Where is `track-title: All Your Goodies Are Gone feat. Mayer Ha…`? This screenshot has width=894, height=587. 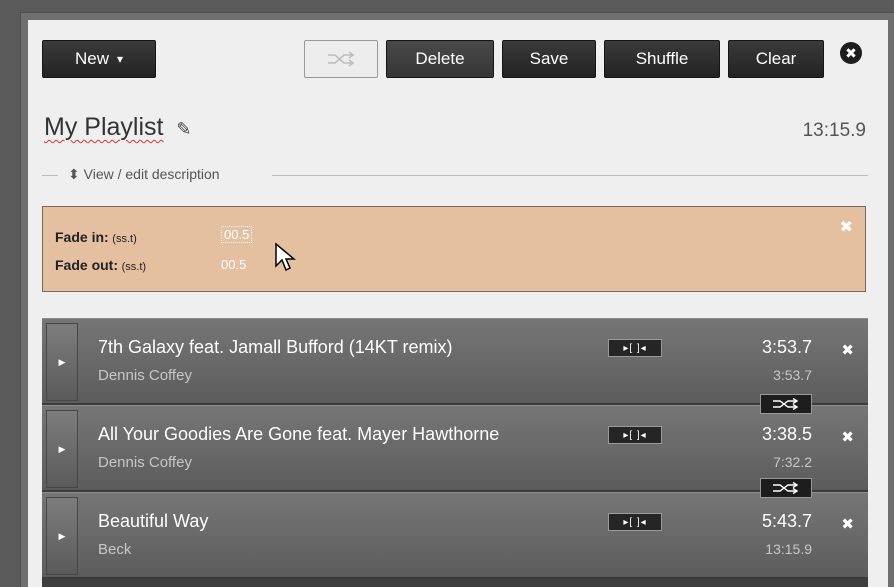
track-title: All Your Goodies Are Gone feat. Mayer Ha… is located at coordinates (299, 434).